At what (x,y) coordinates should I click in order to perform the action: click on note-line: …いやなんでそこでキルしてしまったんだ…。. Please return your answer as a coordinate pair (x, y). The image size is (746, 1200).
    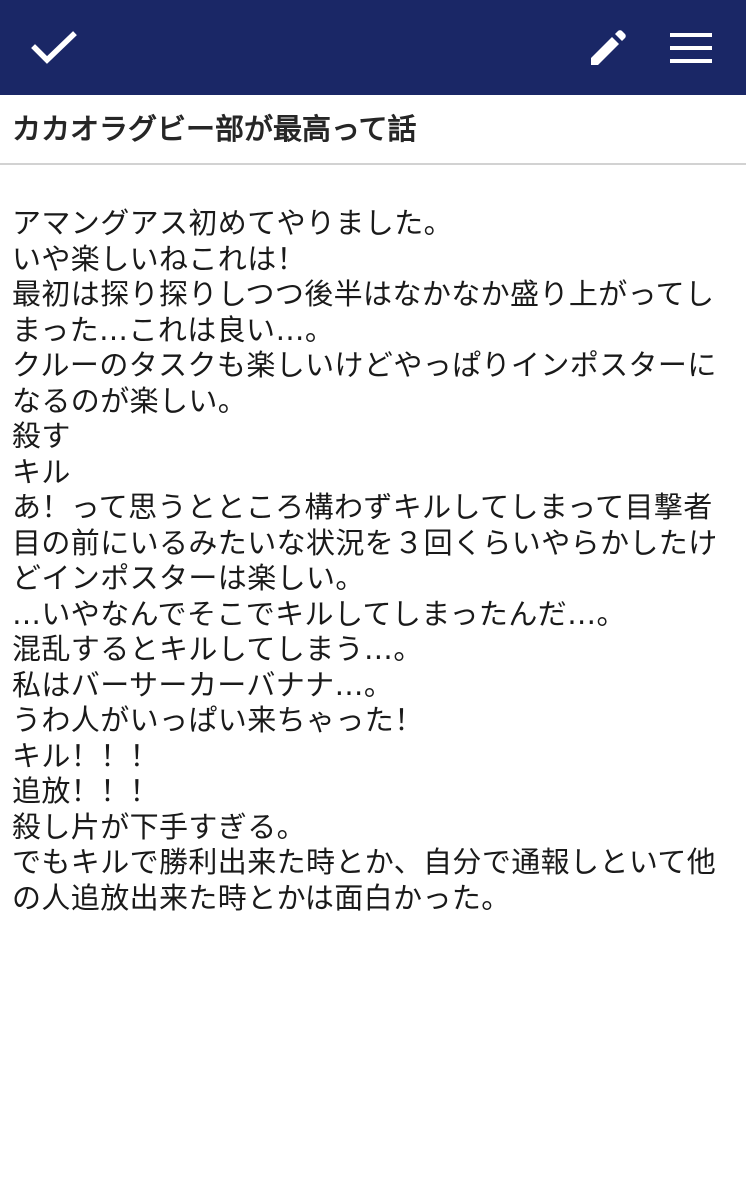
    Looking at the image, I should click on (319, 613).